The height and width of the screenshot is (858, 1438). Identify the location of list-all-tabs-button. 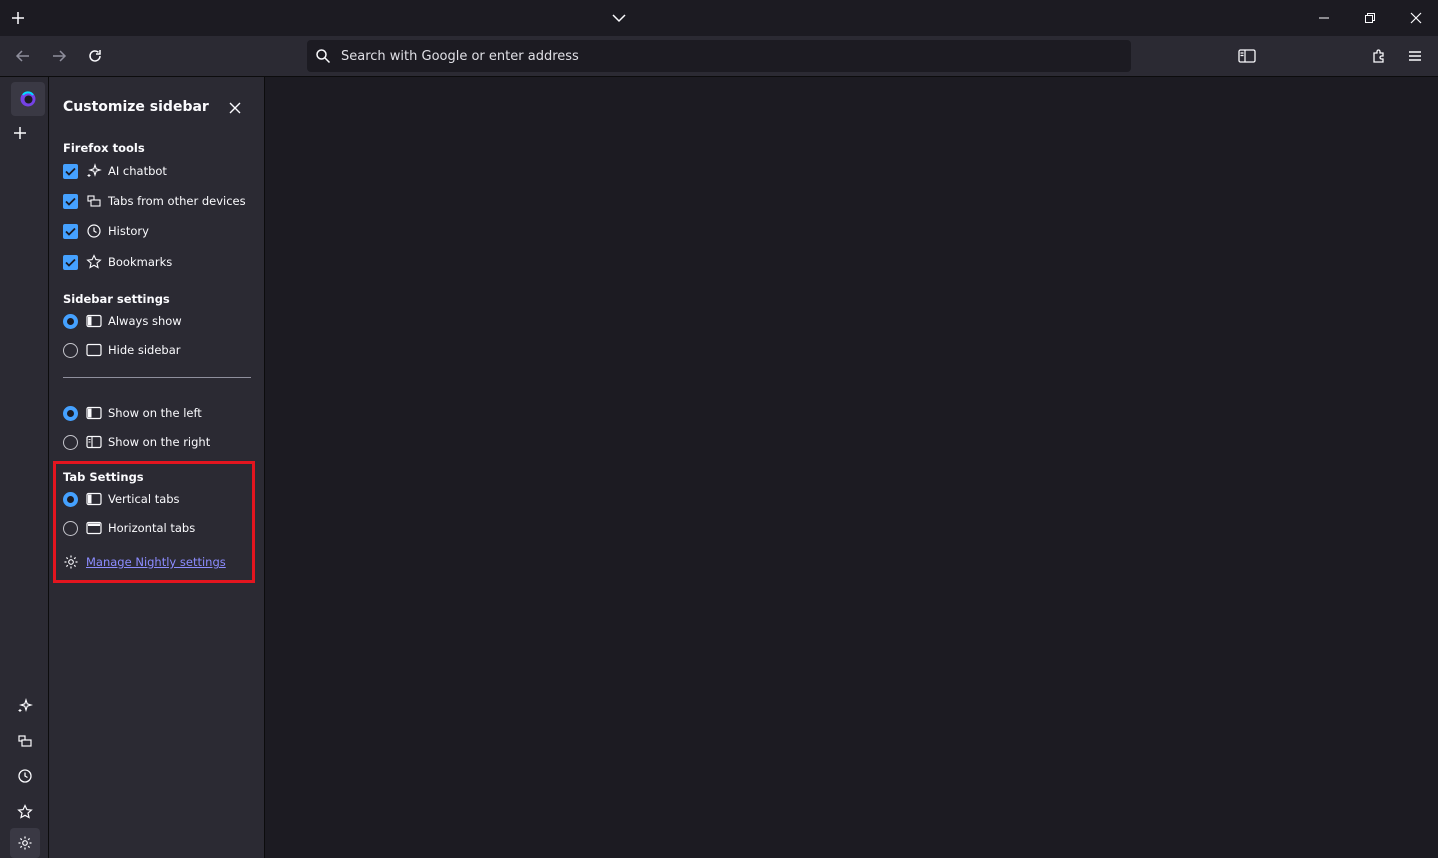
(619, 18).